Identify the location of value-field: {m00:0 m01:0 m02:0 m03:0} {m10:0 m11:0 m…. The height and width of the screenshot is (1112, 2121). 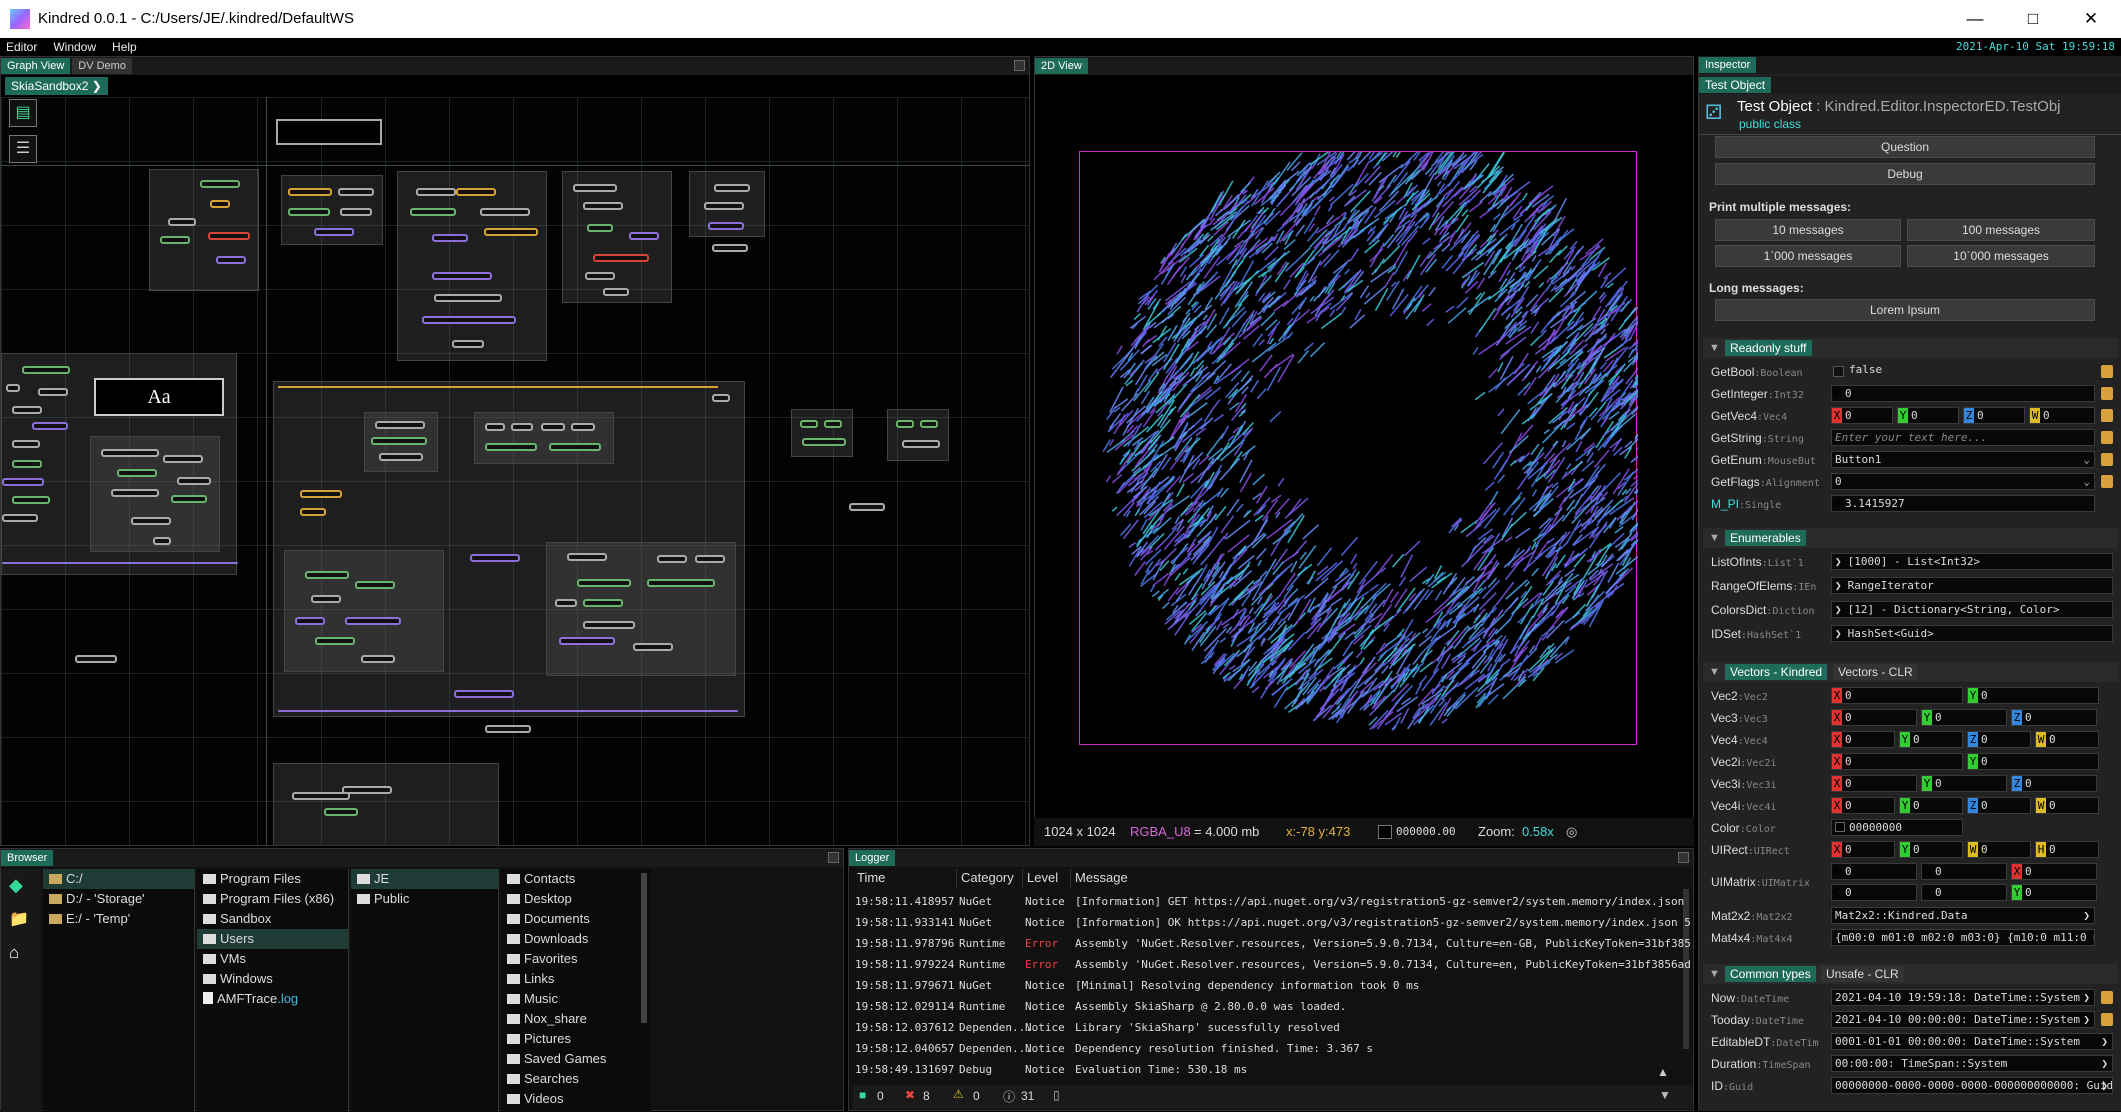
(1963, 937).